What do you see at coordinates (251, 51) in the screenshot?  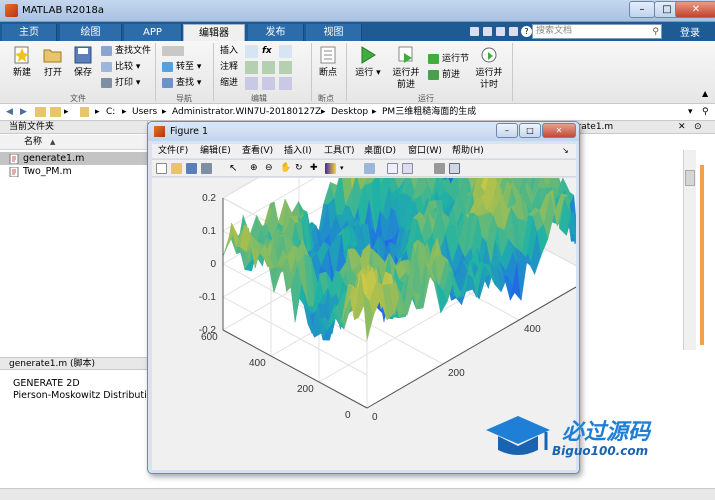 I see `insert-section-icon` at bounding box center [251, 51].